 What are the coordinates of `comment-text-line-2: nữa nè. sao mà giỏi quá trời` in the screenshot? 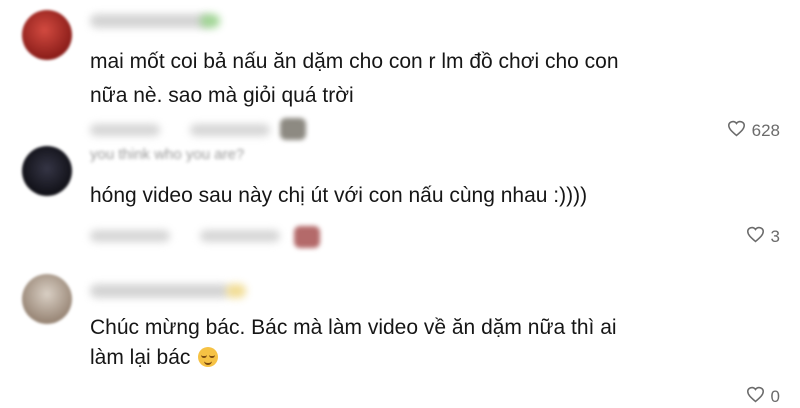 It's located at (222, 95).